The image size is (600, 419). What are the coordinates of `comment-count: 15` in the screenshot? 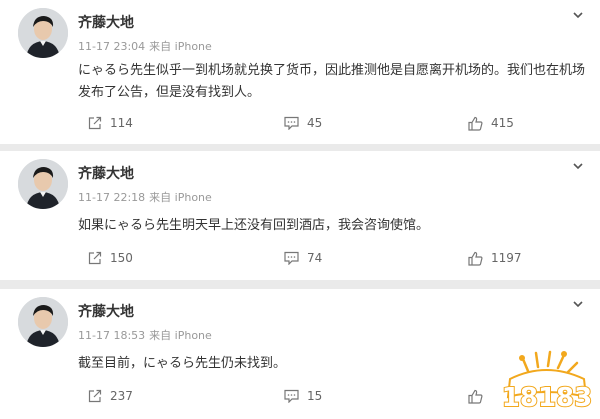 It's located at (315, 396).